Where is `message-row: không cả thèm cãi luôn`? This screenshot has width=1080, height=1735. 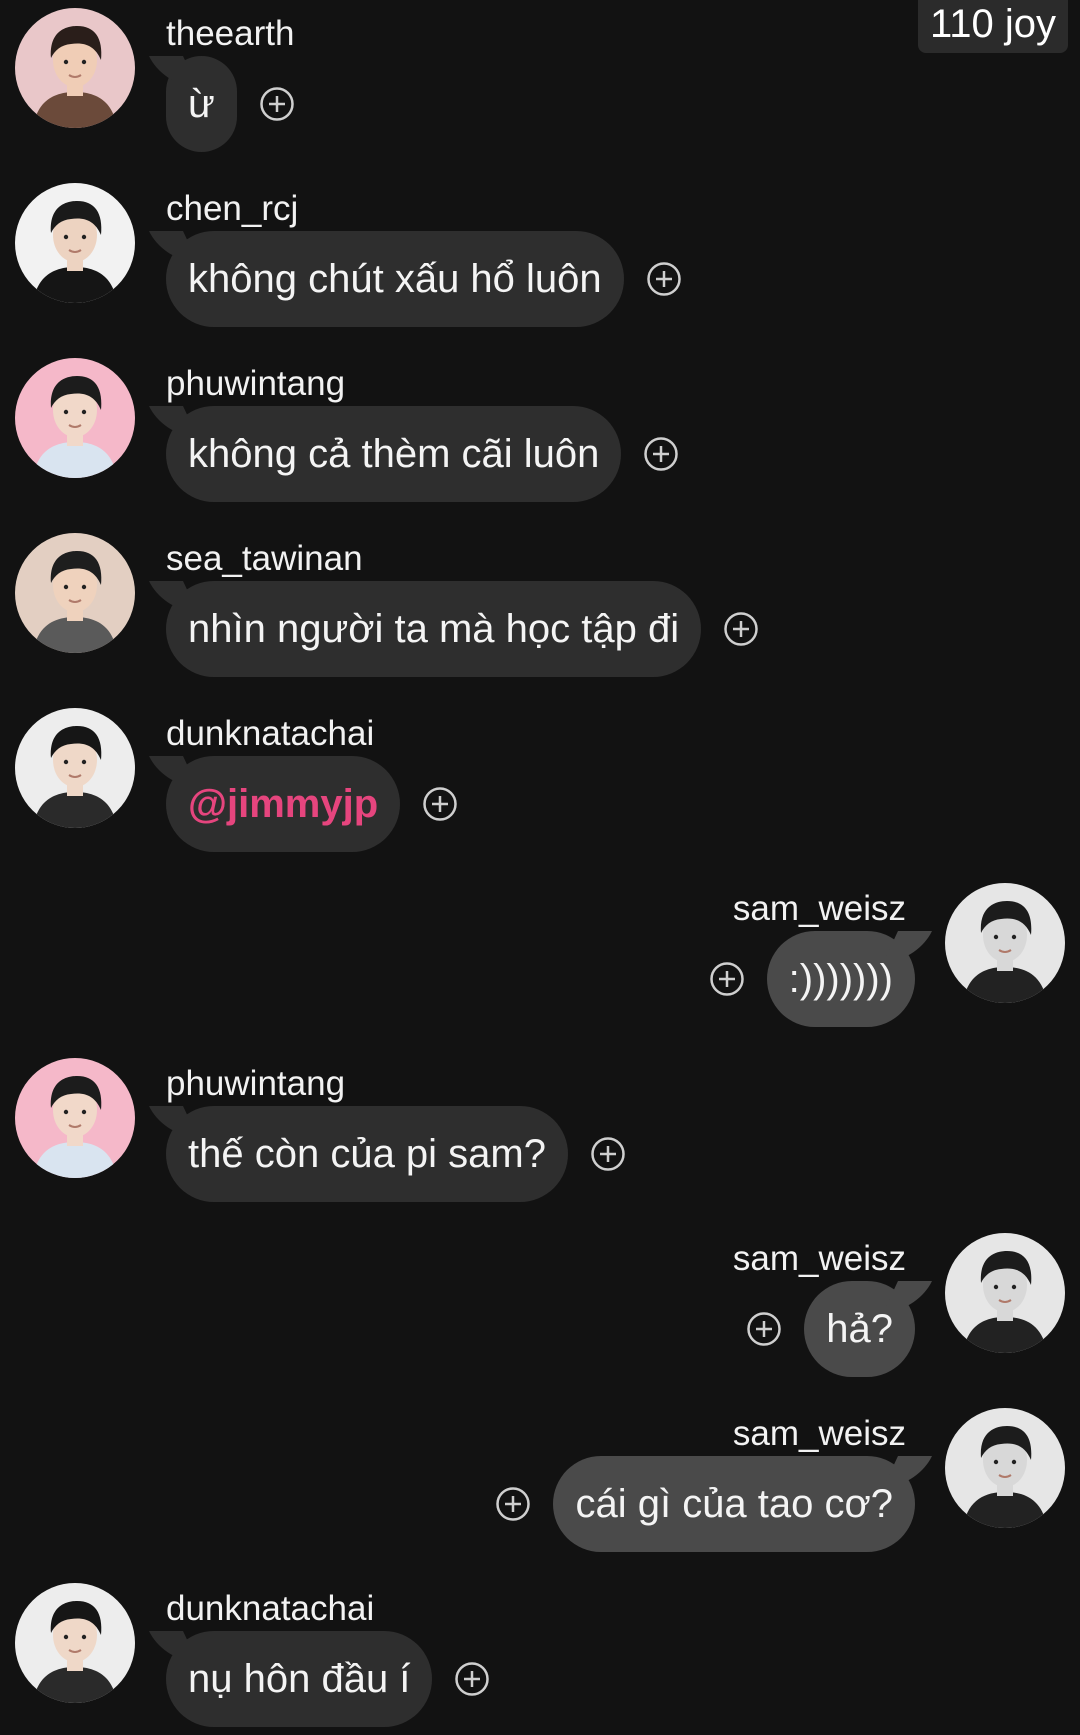 message-row: không cả thèm cãi luôn is located at coordinates (422, 454).